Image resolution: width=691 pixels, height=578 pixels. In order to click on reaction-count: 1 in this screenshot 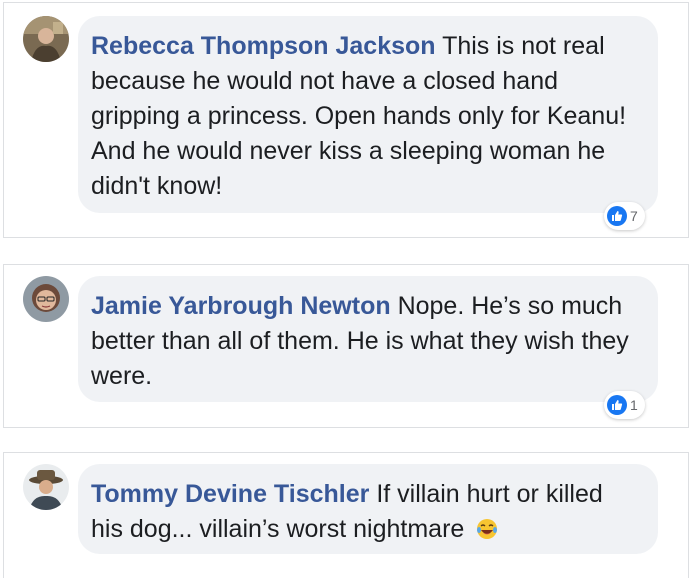, I will do `click(634, 405)`.